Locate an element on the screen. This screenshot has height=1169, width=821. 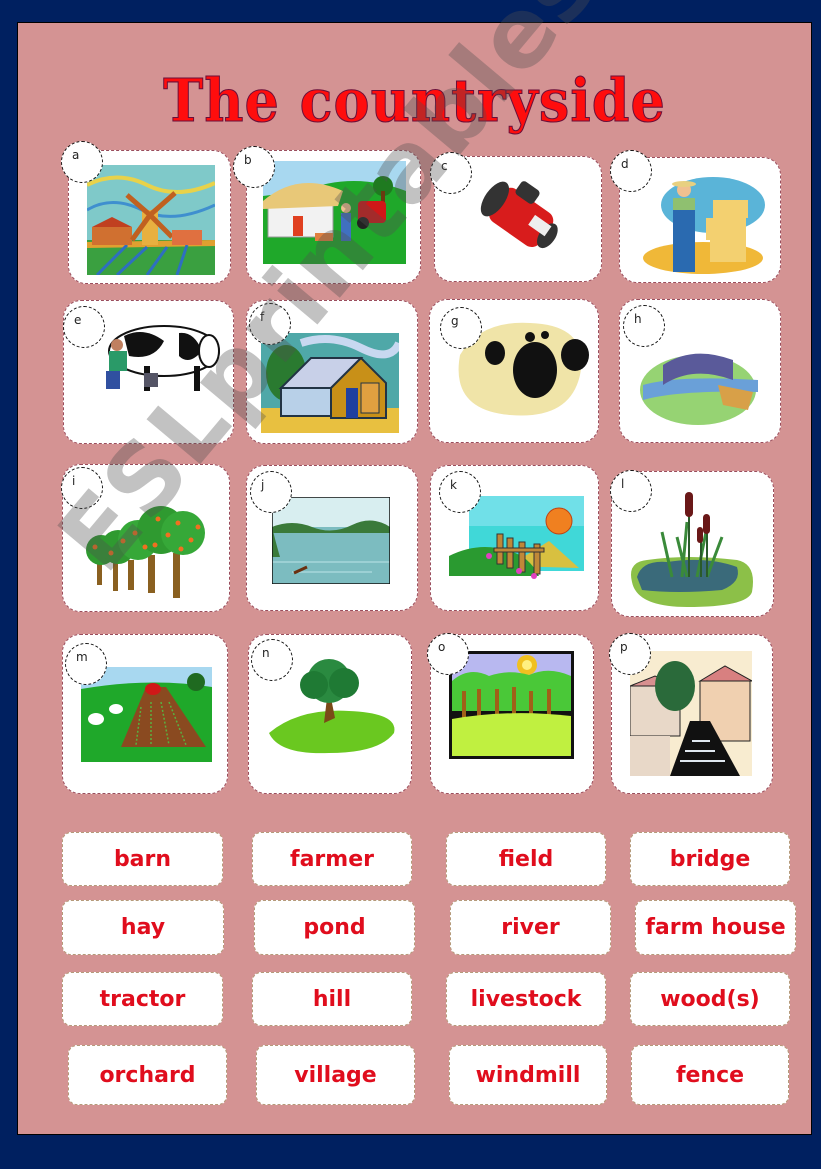
letter-label-k: k is located at coordinates (460, 492).